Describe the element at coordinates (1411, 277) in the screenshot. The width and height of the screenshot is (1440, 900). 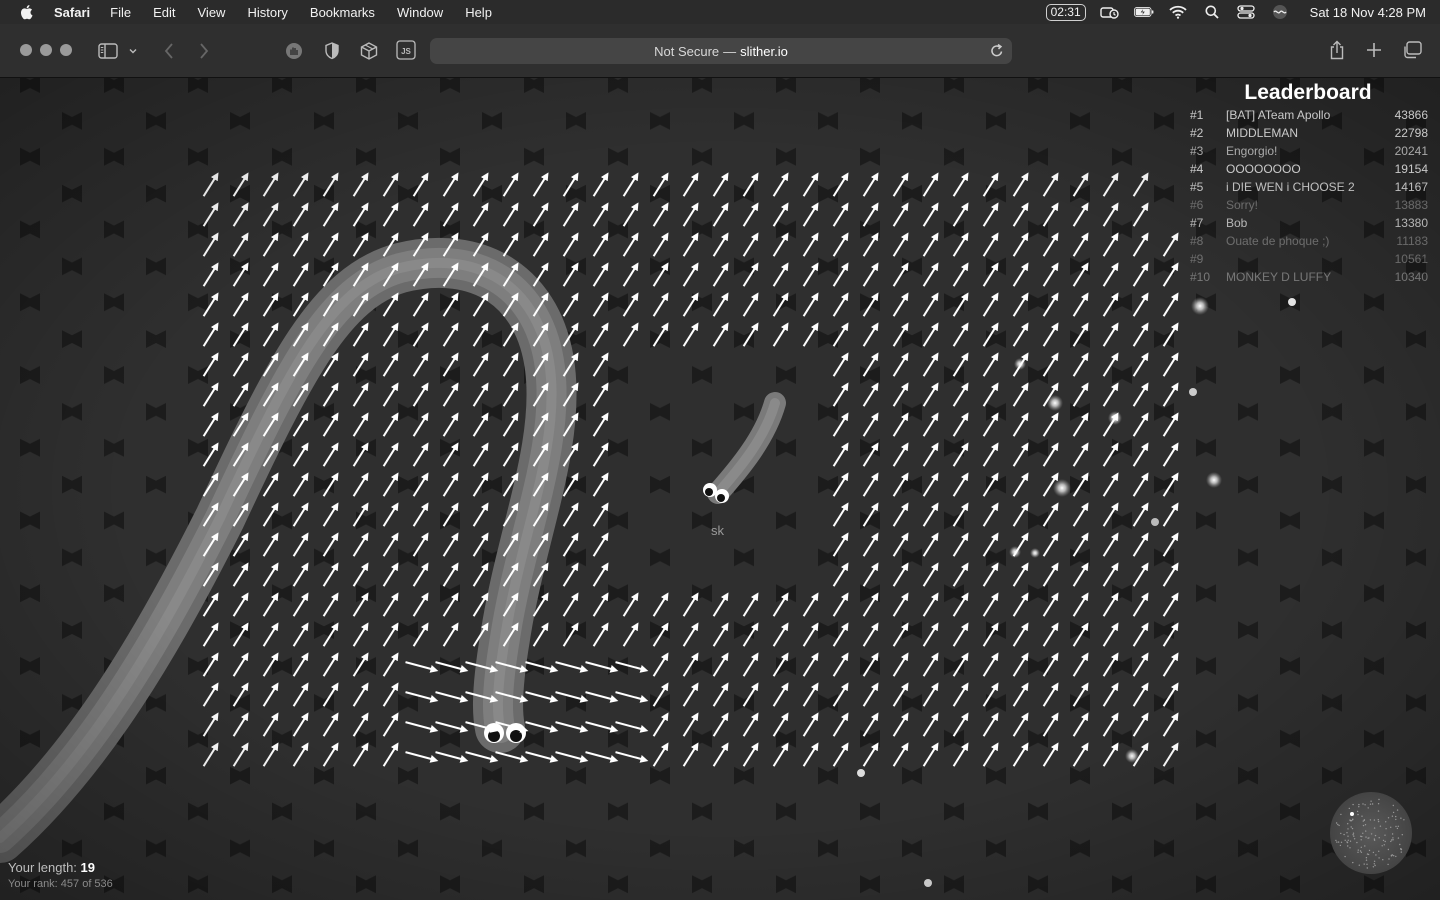
I see `leaderboard-score: 10340` at that location.